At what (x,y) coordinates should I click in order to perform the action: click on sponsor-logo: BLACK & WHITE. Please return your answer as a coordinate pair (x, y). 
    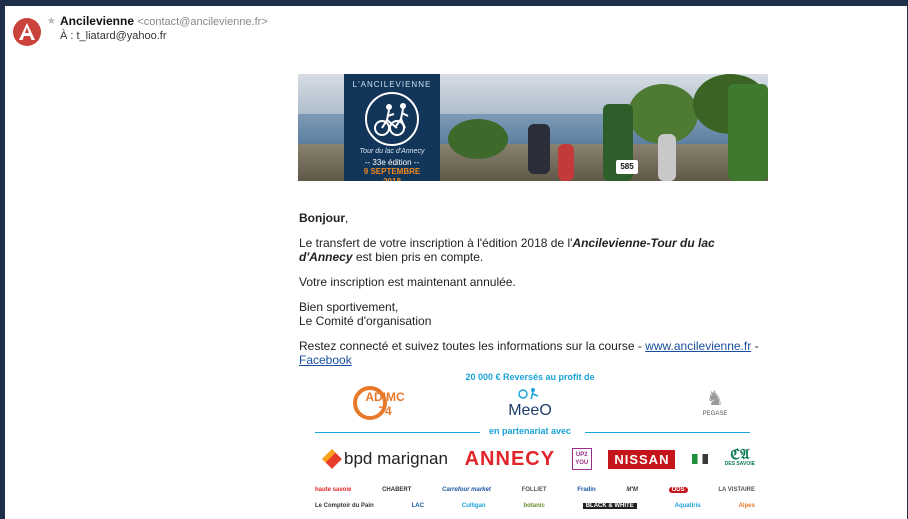
    Looking at the image, I should click on (609, 506).